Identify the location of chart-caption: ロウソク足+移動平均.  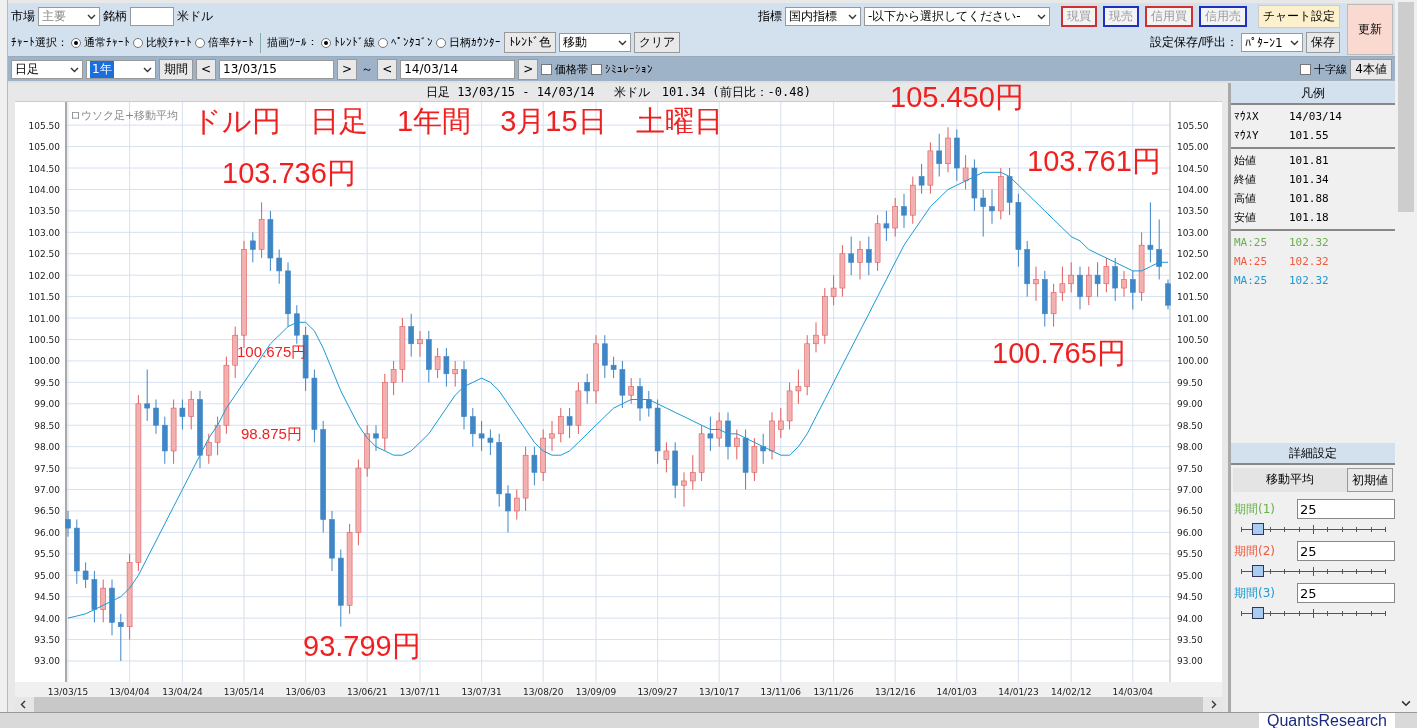
(124, 115).